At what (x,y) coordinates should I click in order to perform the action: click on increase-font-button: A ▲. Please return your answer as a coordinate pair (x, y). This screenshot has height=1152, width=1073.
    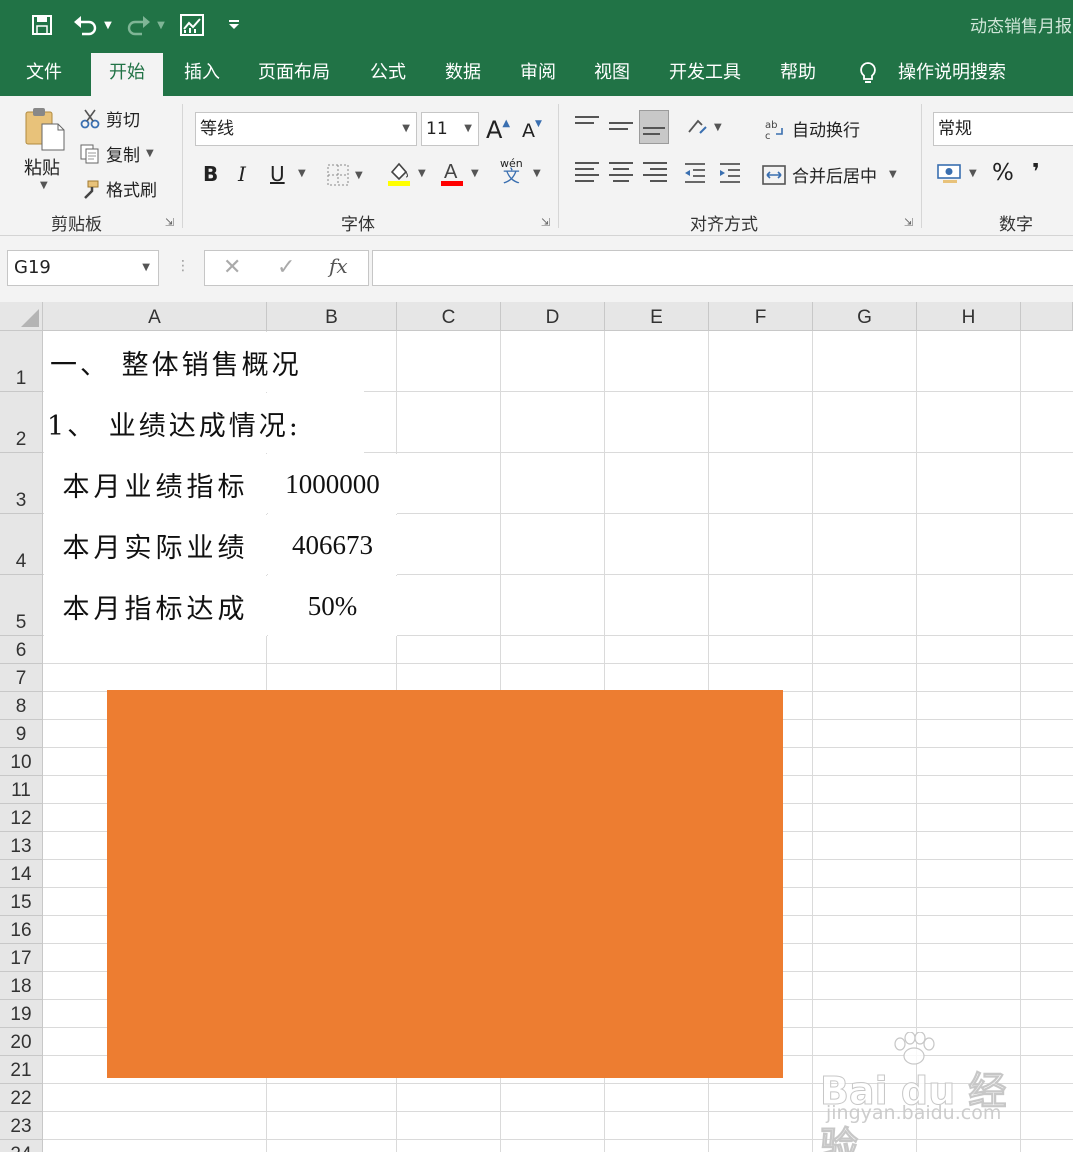
    Looking at the image, I should click on (498, 130).